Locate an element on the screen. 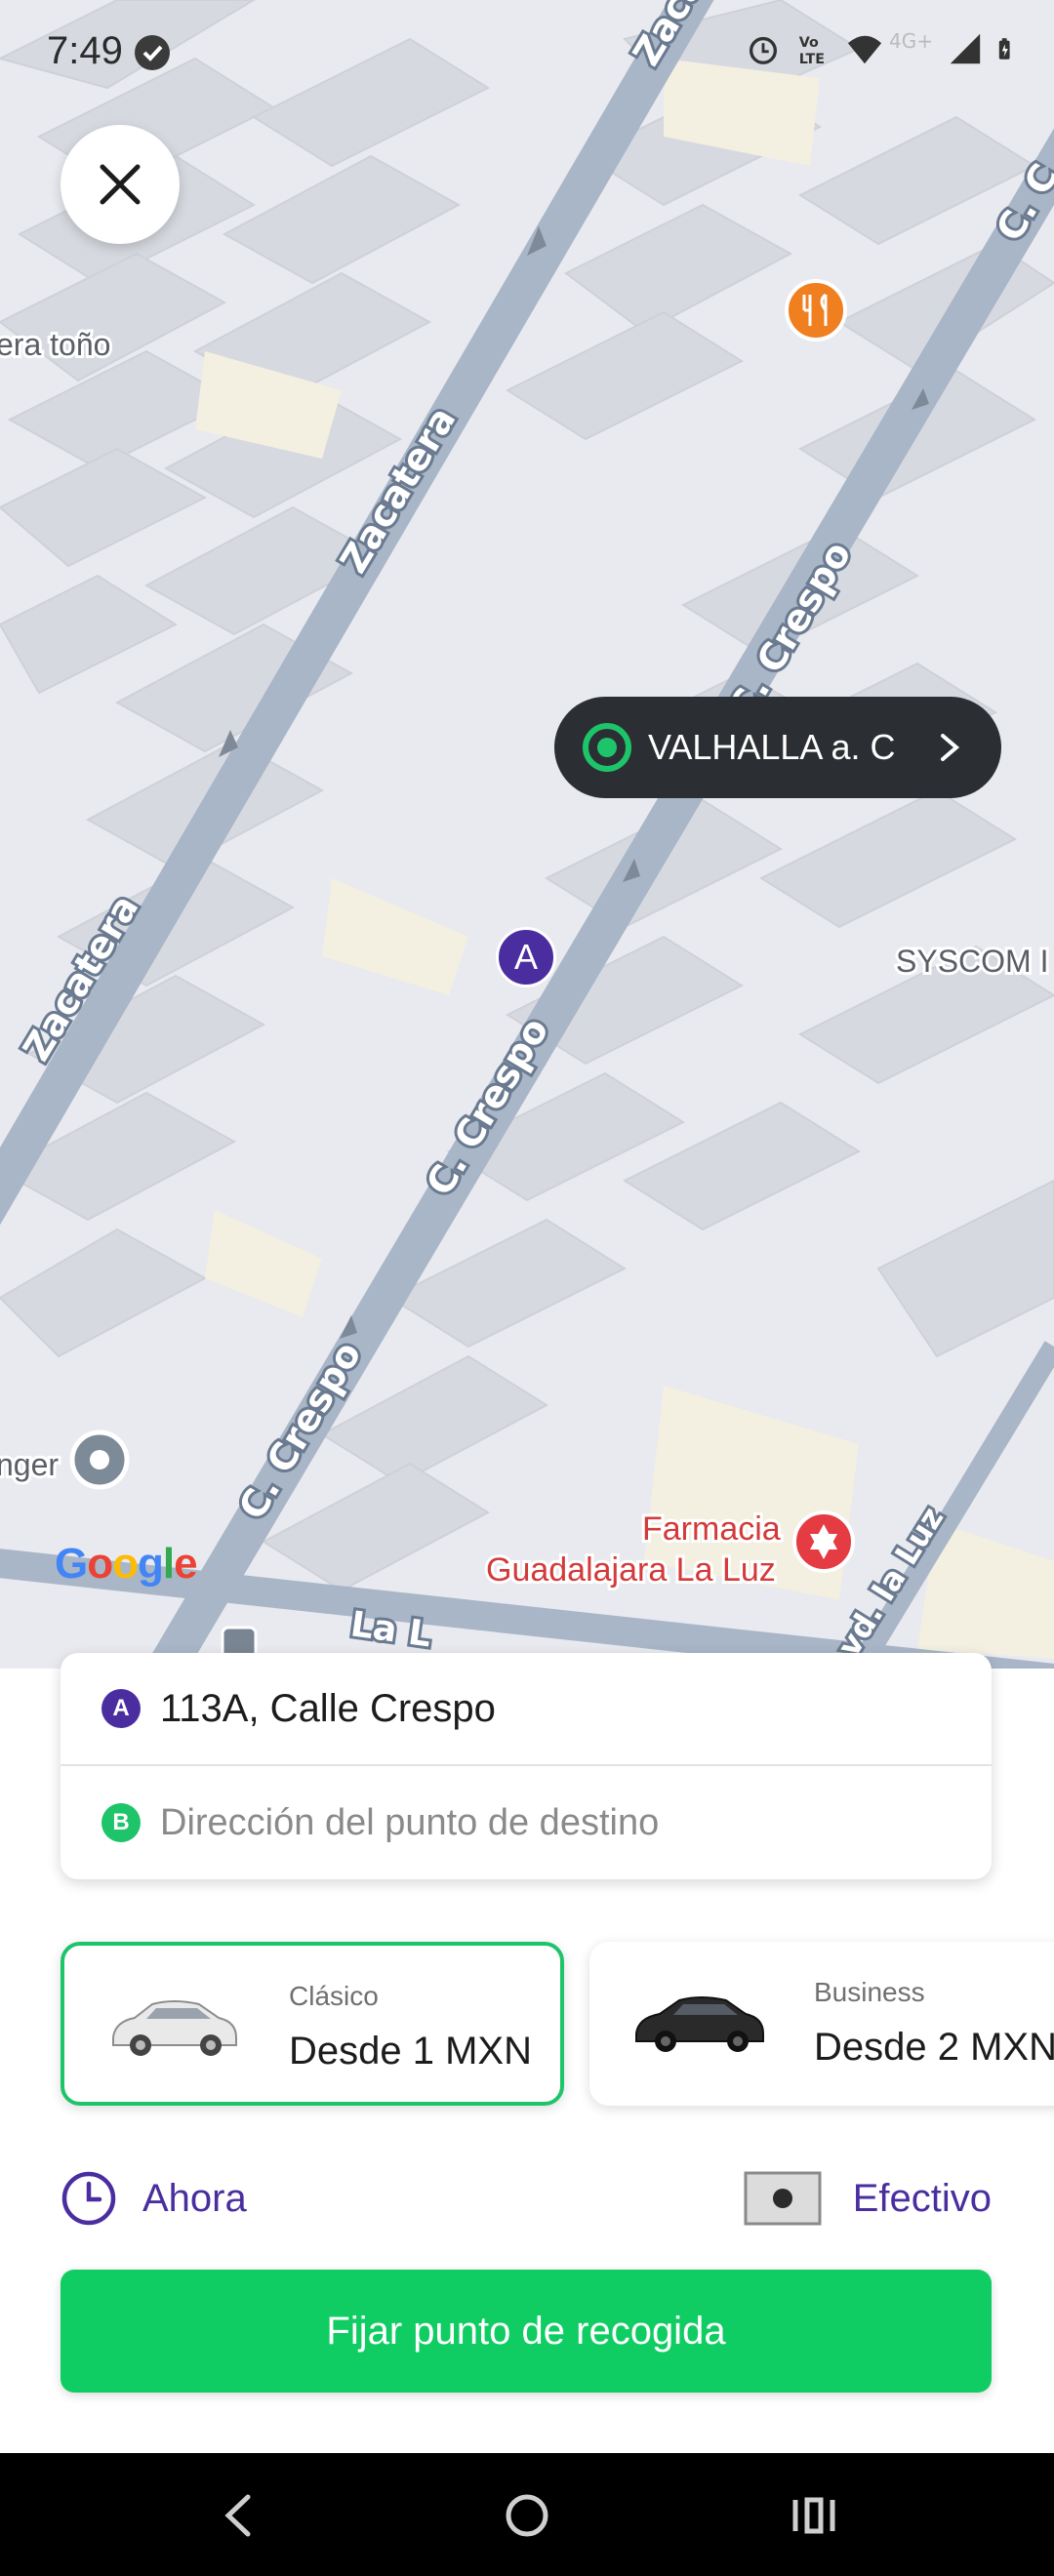  target-icon is located at coordinates (607, 747).